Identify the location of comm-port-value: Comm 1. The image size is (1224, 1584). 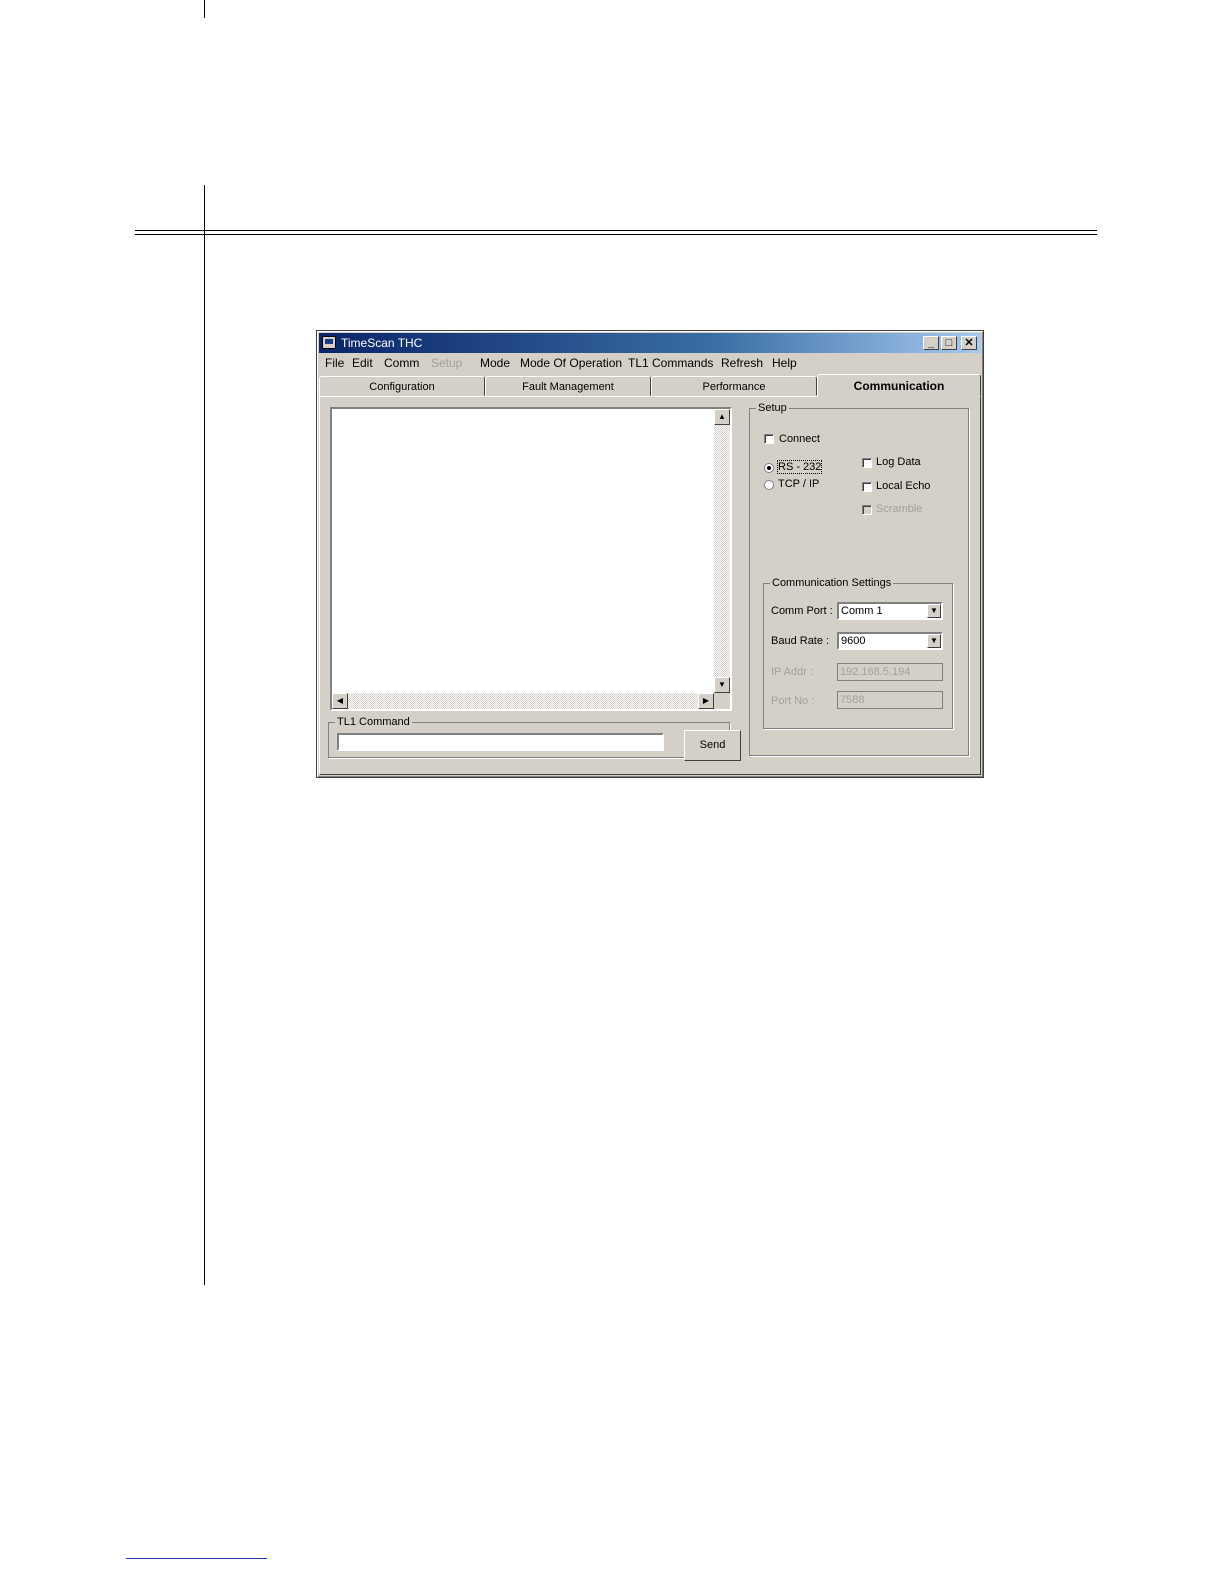
(862, 611).